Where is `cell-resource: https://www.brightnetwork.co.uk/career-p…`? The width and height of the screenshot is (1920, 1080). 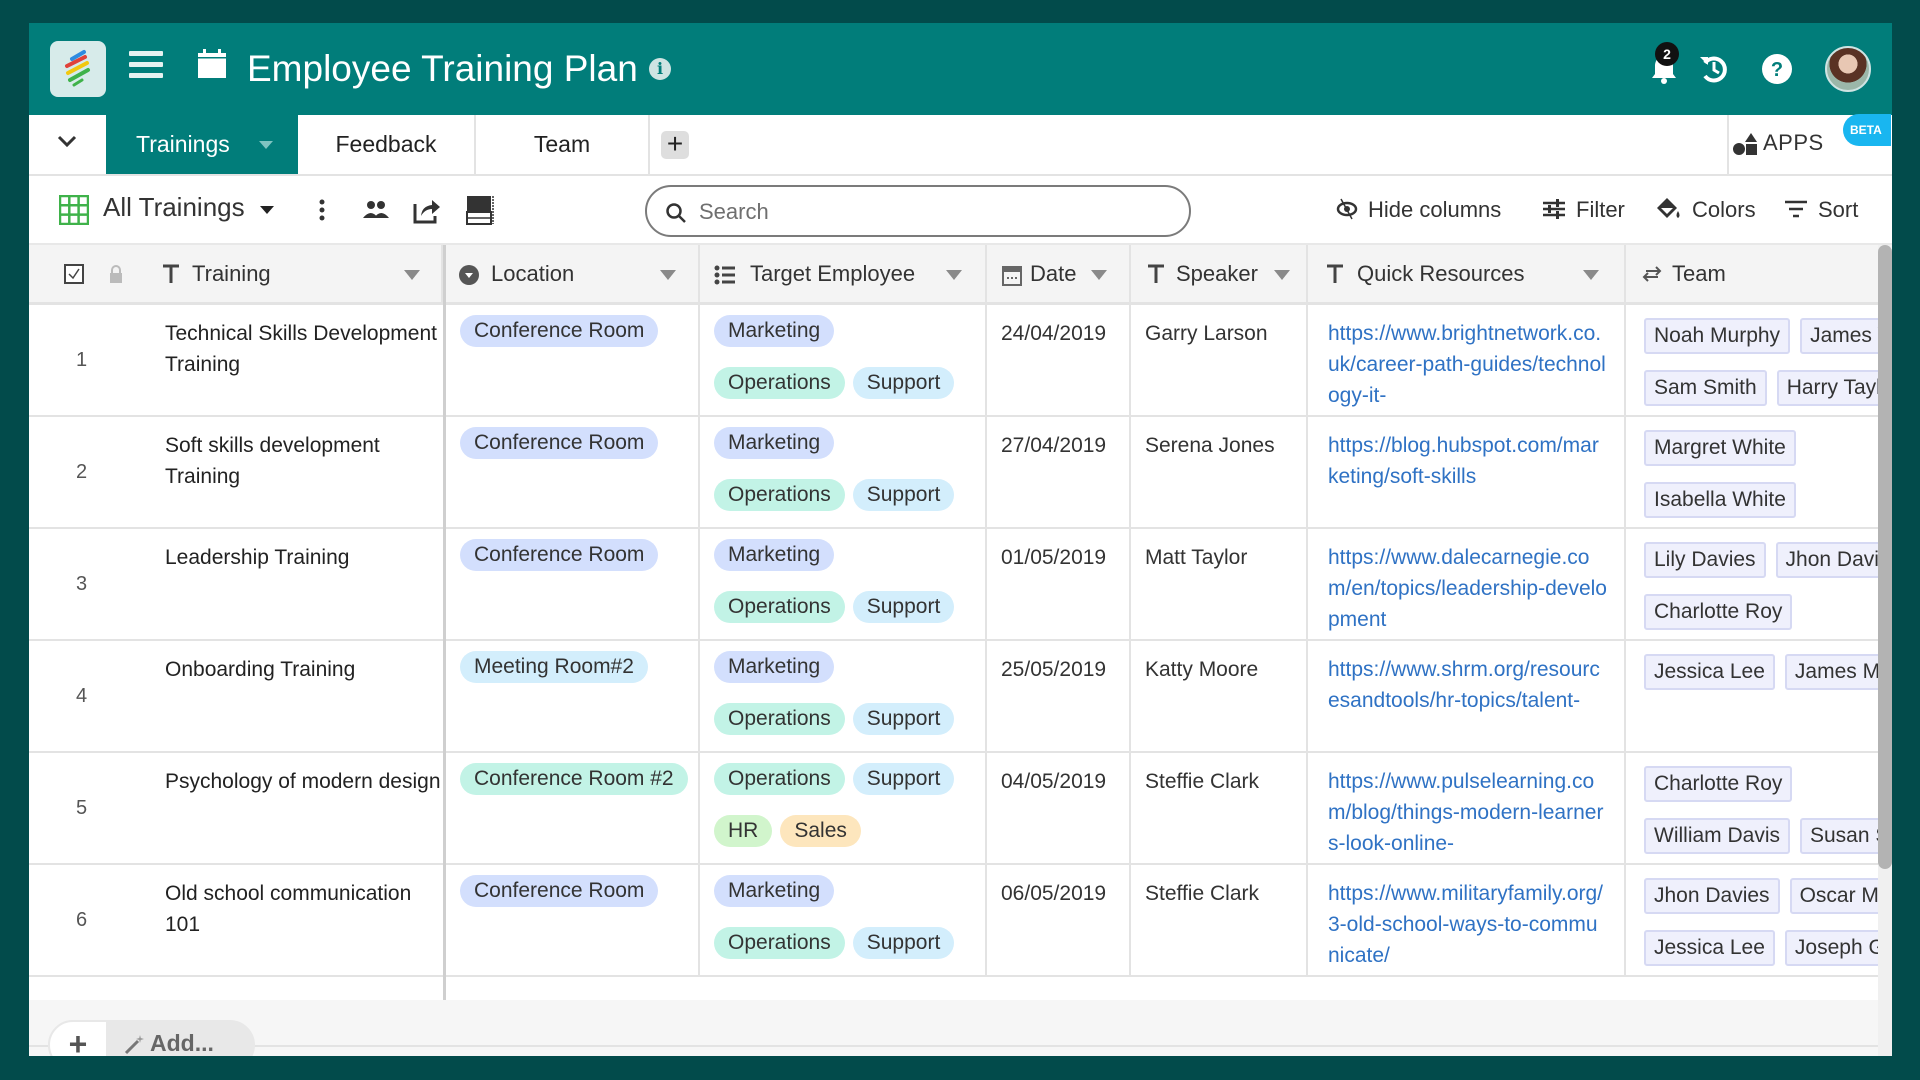 cell-resource: https://www.brightnetwork.co.uk/career-p… is located at coordinates (1467, 360).